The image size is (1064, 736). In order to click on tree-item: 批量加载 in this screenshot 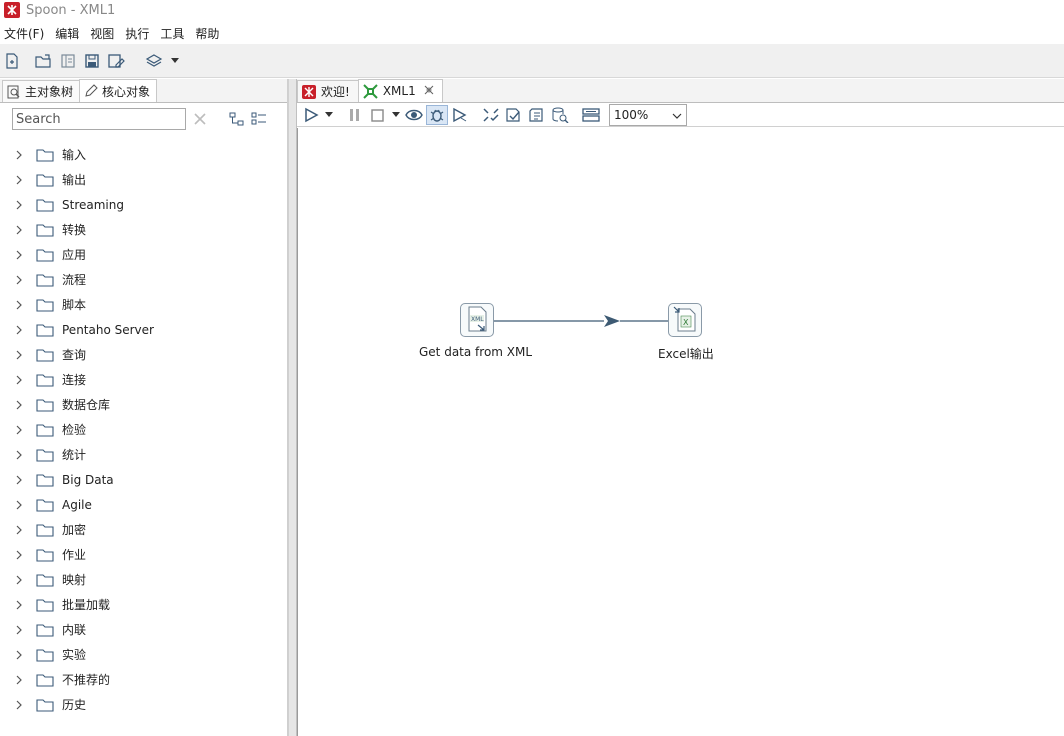, I will do `click(143, 604)`.